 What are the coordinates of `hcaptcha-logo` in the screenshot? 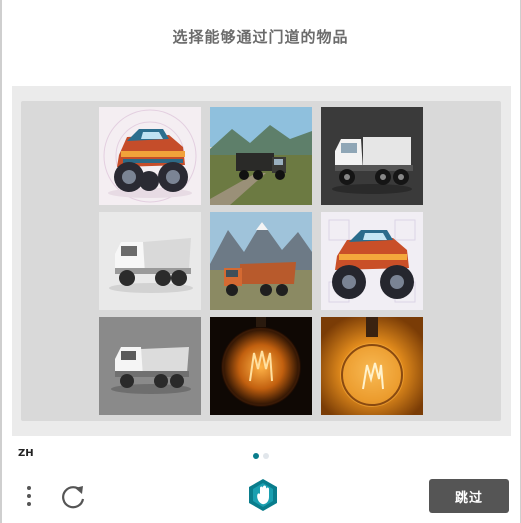 It's located at (263, 495).